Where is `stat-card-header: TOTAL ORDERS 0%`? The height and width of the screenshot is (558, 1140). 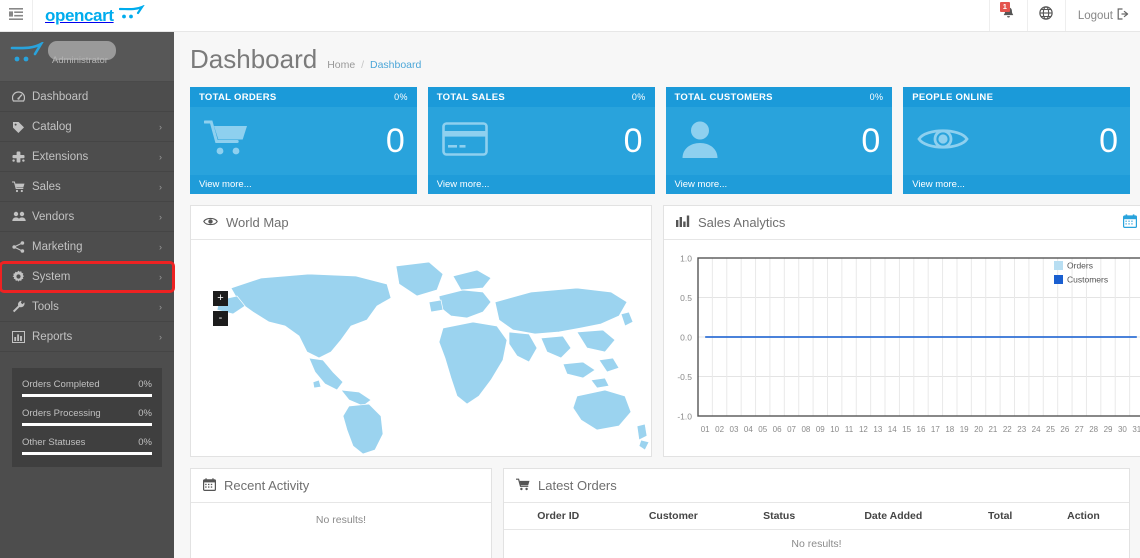
stat-card-header: TOTAL ORDERS 0% is located at coordinates (303, 97).